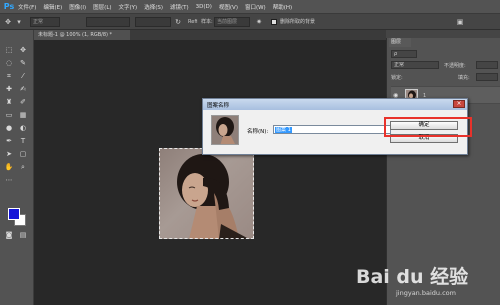 Image resolution: width=500 pixels, height=305 pixels. Describe the element at coordinates (283, 130) in the screenshot. I see `pattern-name-value: 图案 1` at that location.